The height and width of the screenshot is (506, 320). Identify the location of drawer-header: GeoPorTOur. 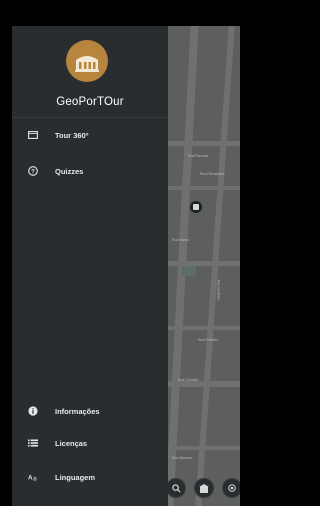
(90, 72).